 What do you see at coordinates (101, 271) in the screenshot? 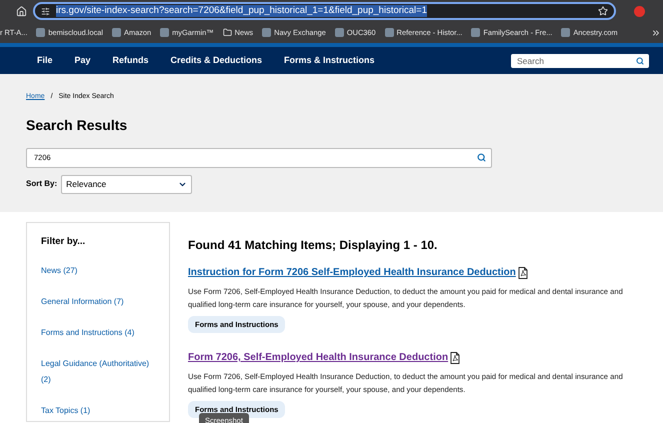
I see `filter-link: News (27)` at bounding box center [101, 271].